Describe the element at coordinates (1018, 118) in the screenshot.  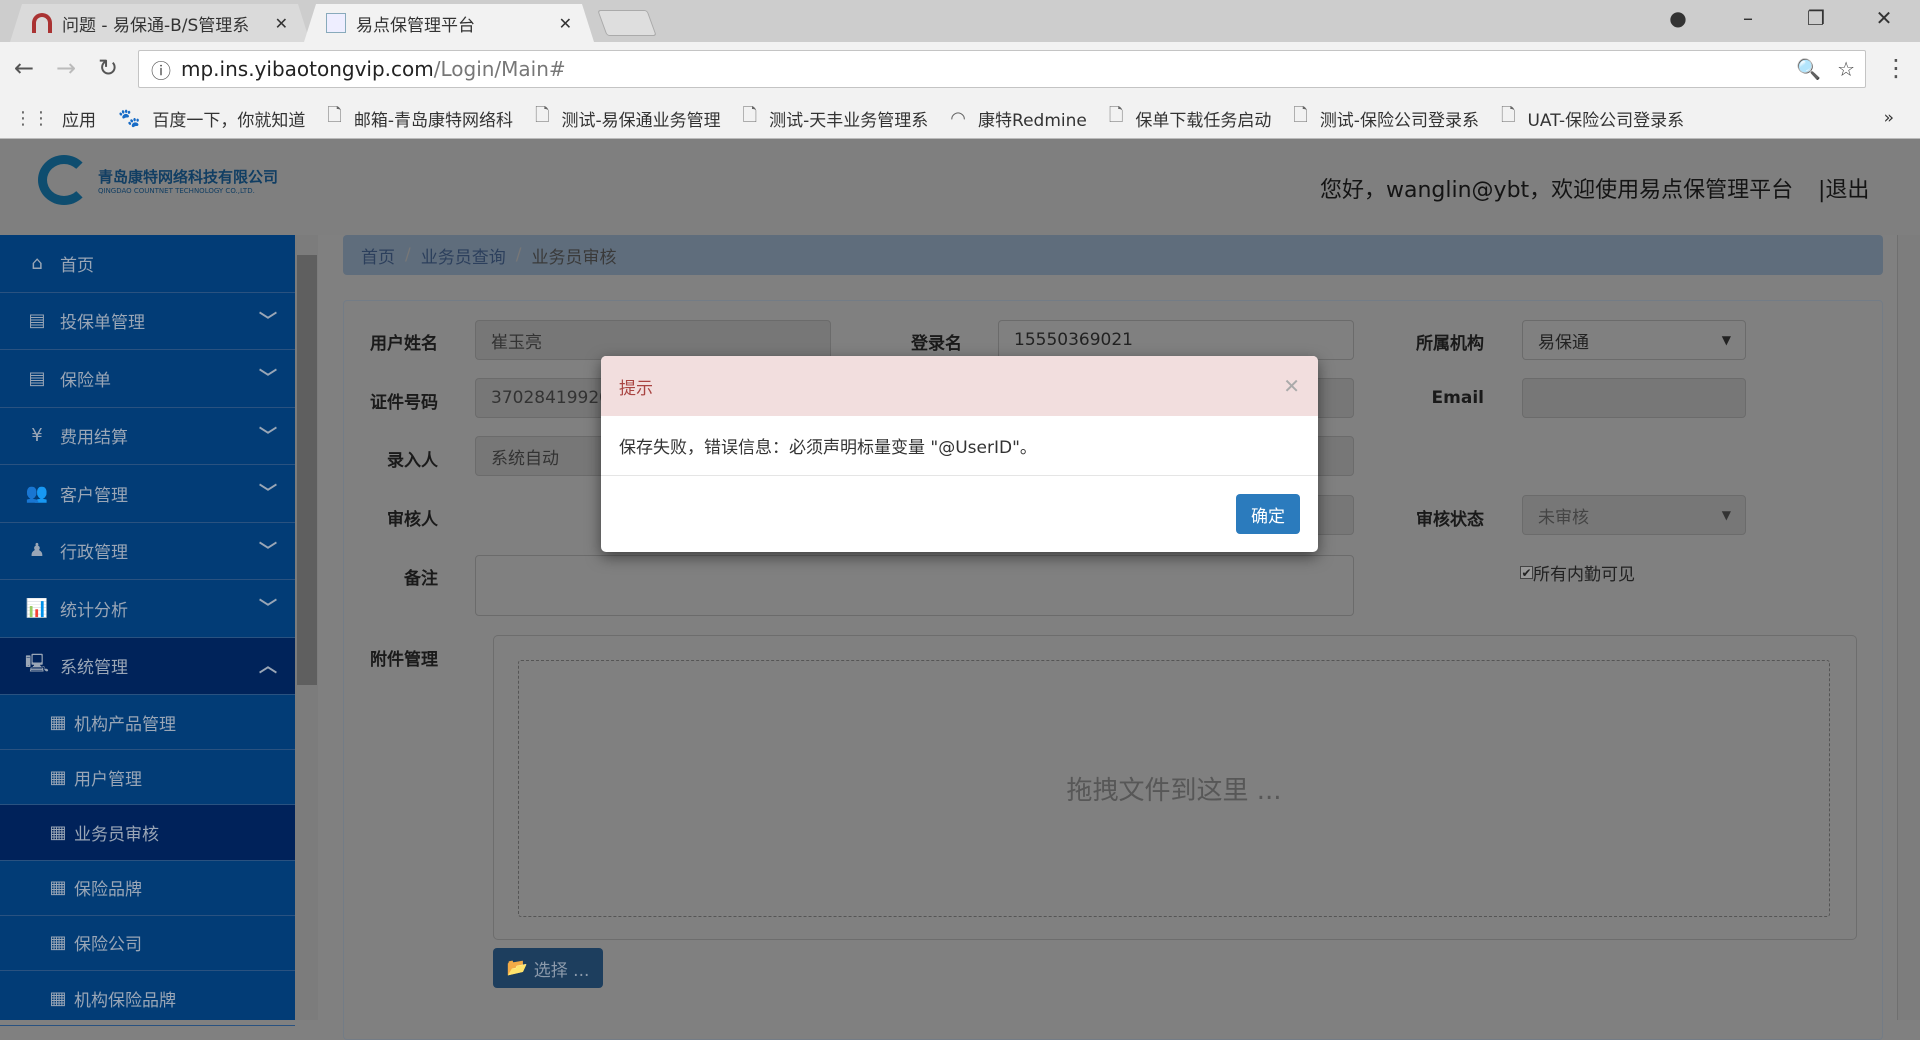
I see `bookmark-item: ◠ 康特Redmine` at that location.